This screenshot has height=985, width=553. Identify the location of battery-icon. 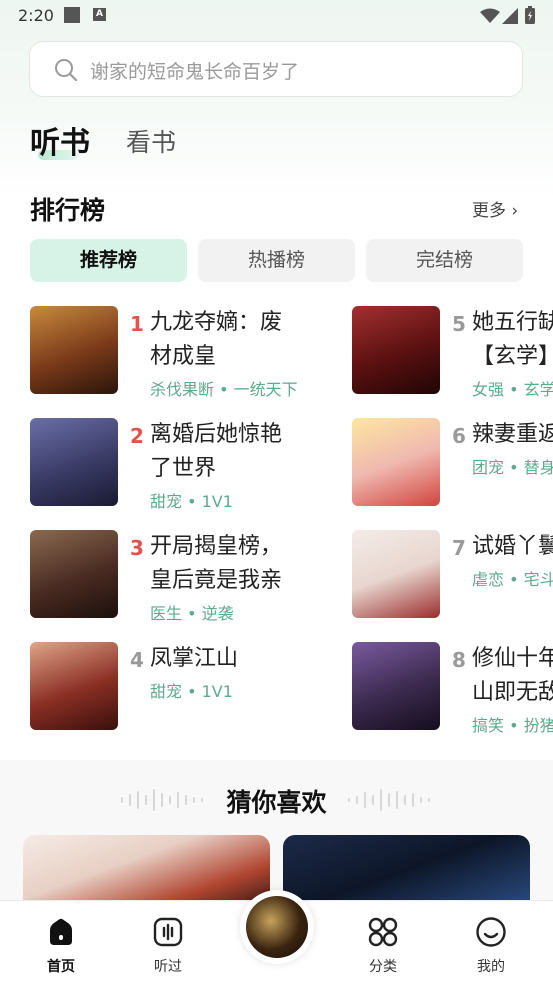
(530, 15).